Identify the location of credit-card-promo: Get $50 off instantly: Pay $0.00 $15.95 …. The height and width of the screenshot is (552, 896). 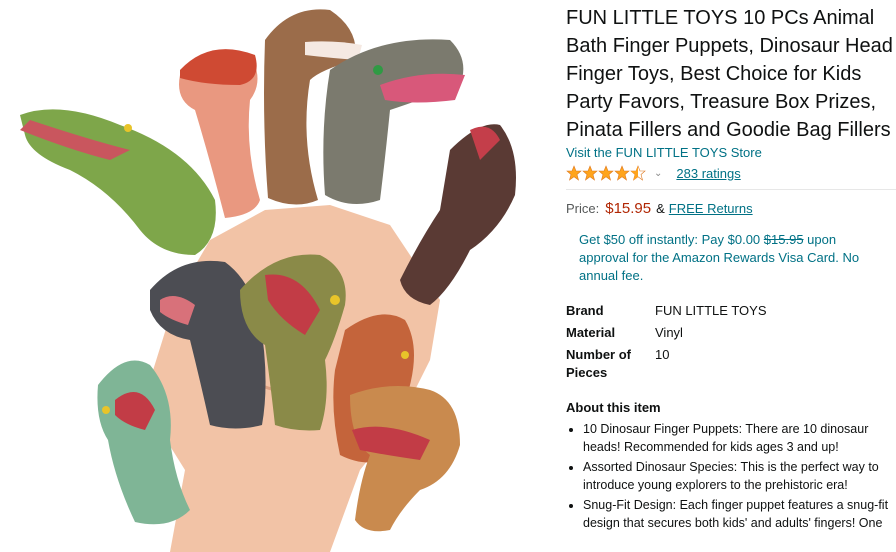
(724, 258).